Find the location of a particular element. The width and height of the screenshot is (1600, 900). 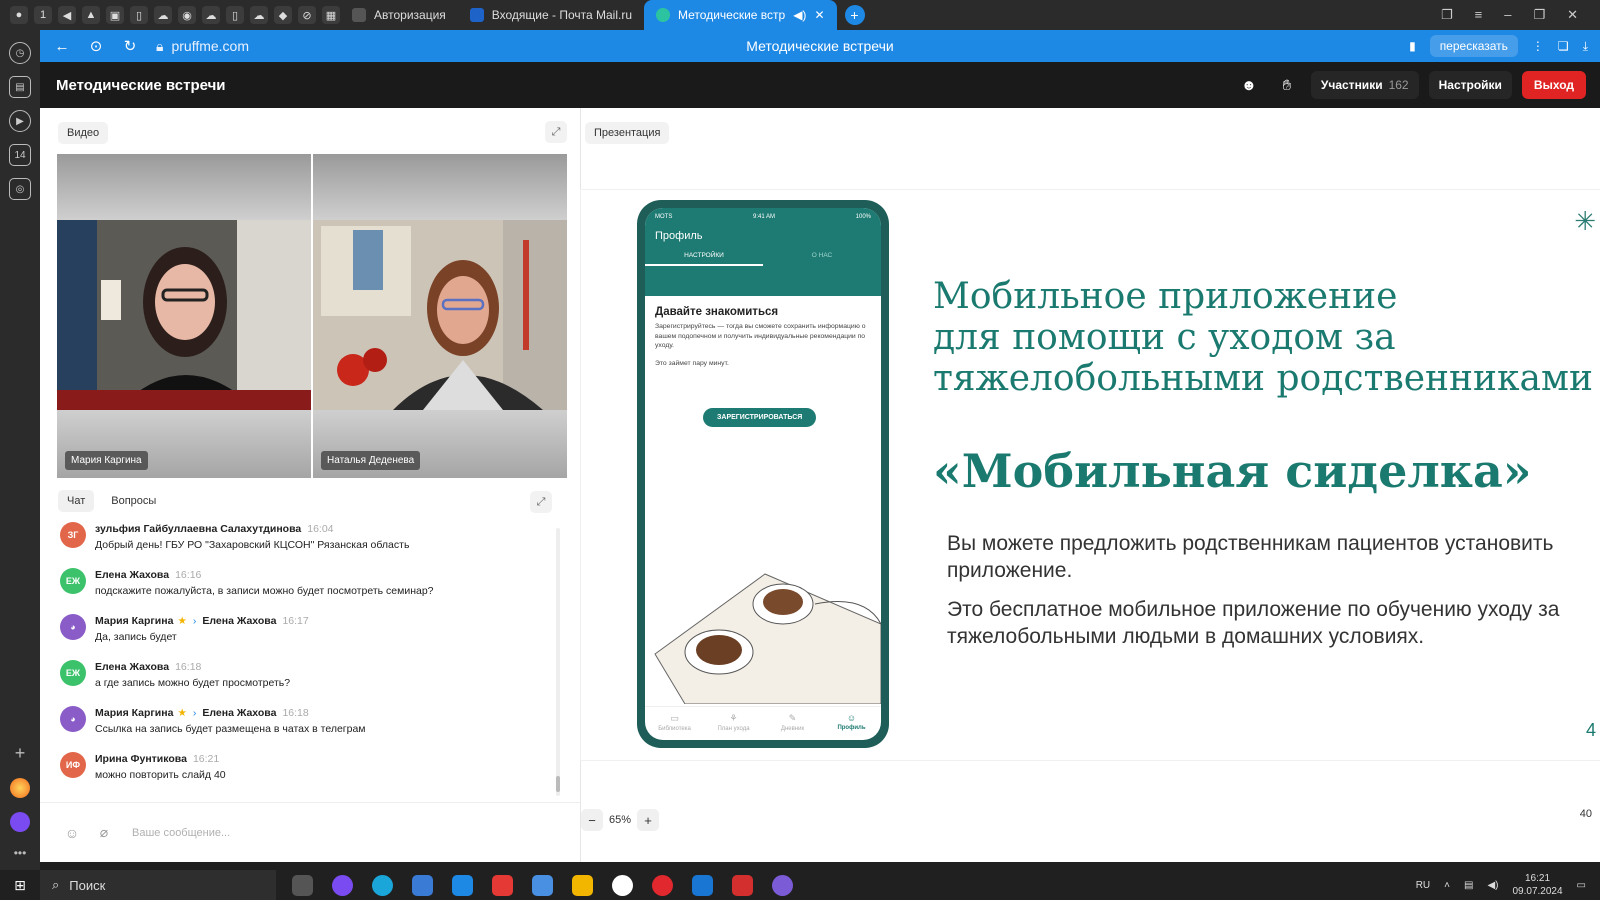

taskbar-clock: 16:21 09.07.2024 is located at coordinates (1537, 885).